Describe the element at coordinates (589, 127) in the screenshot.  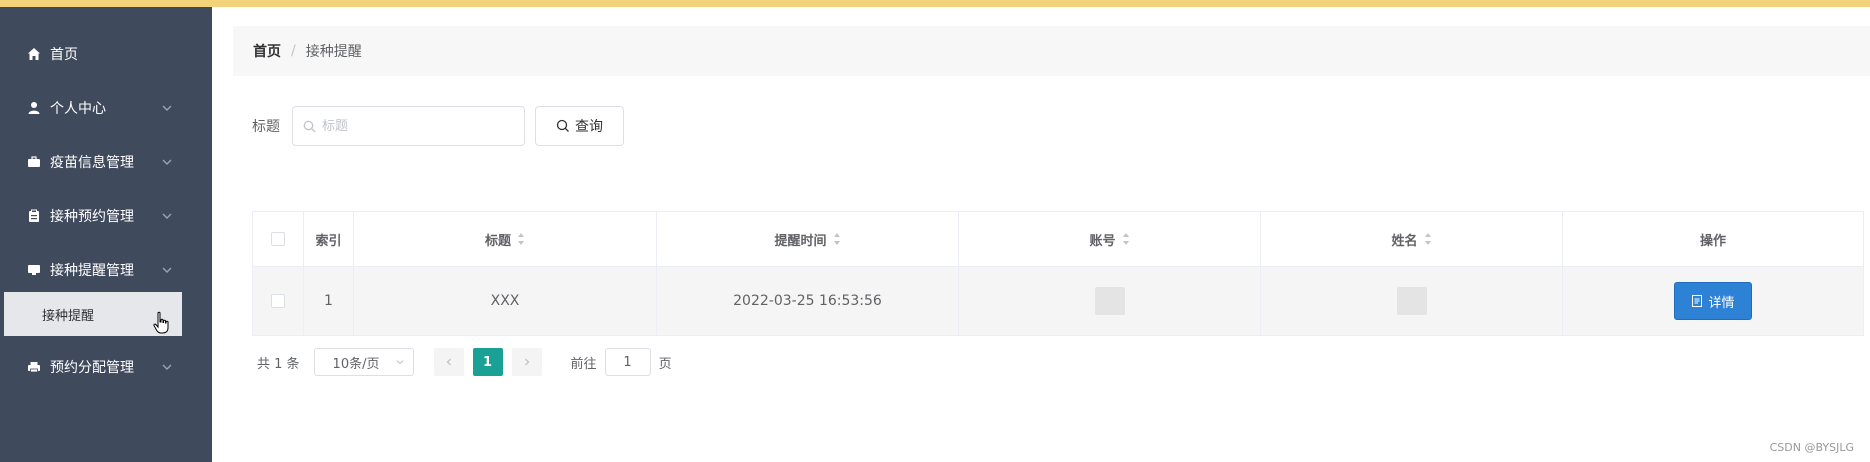
I see `query-button-label: 查询` at that location.